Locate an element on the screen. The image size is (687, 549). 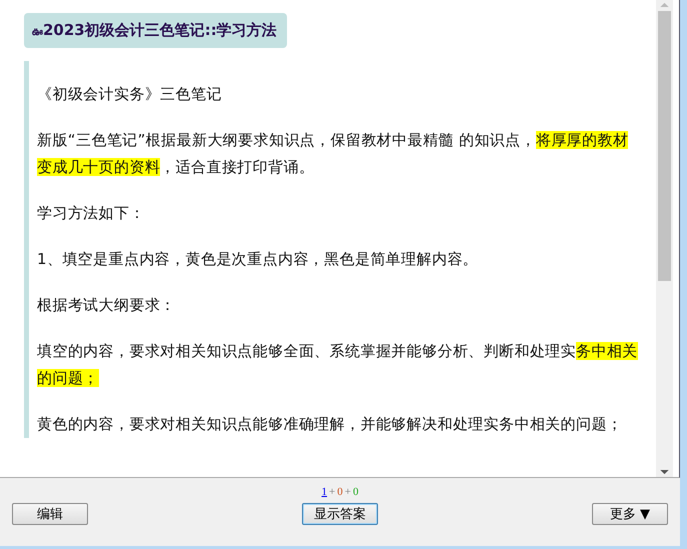
scroll-down-icon is located at coordinates (664, 472).